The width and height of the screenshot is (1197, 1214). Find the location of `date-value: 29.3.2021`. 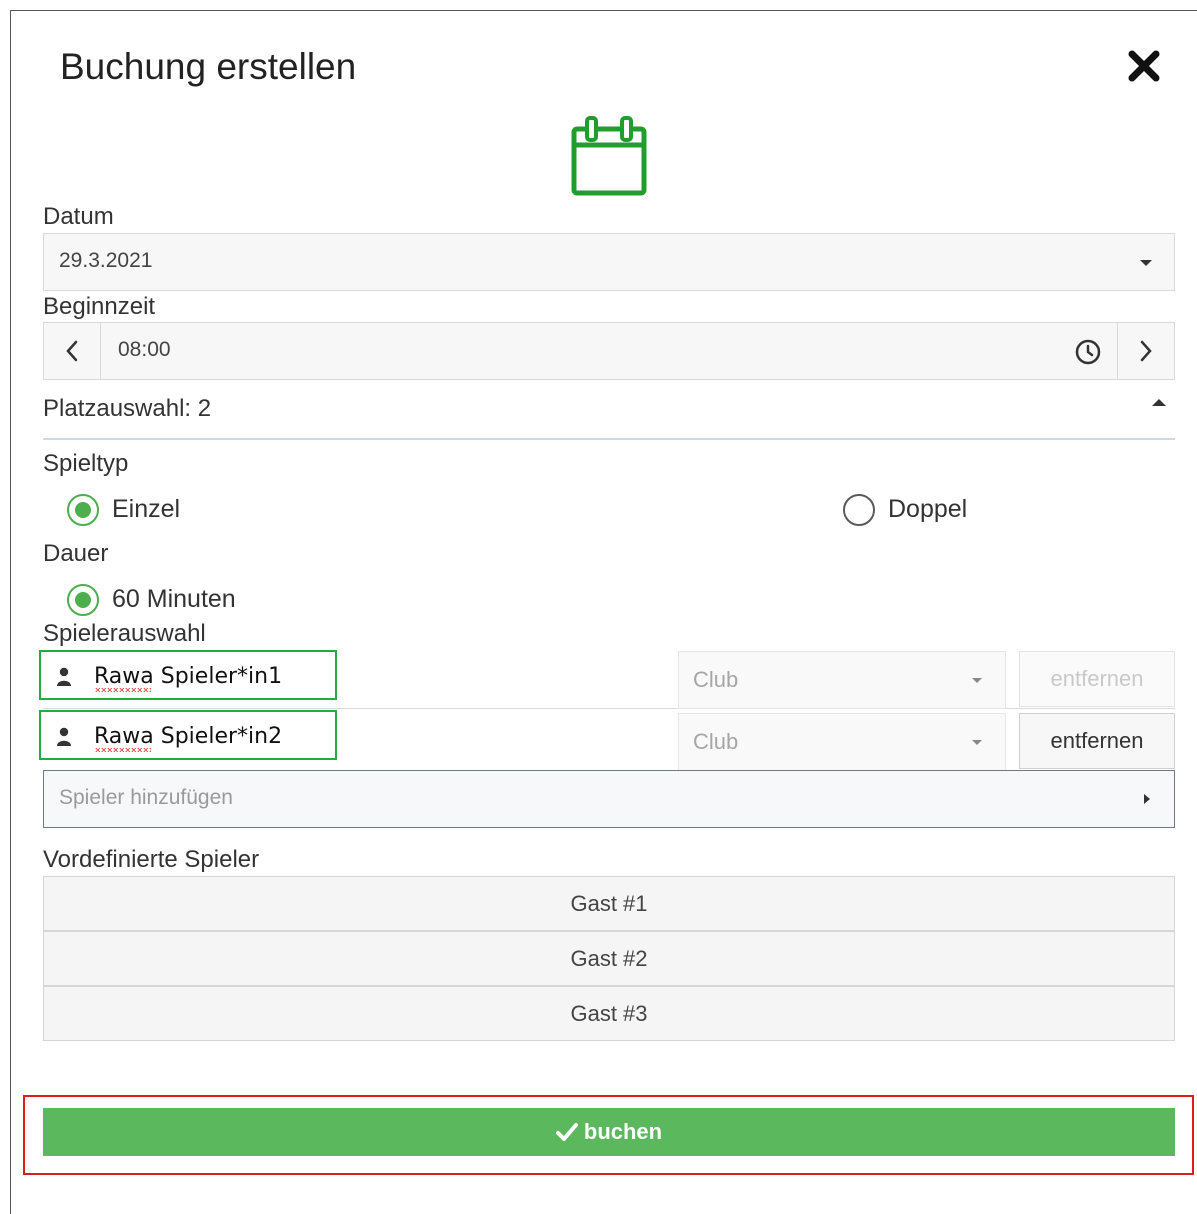

date-value: 29.3.2021 is located at coordinates (106, 260).